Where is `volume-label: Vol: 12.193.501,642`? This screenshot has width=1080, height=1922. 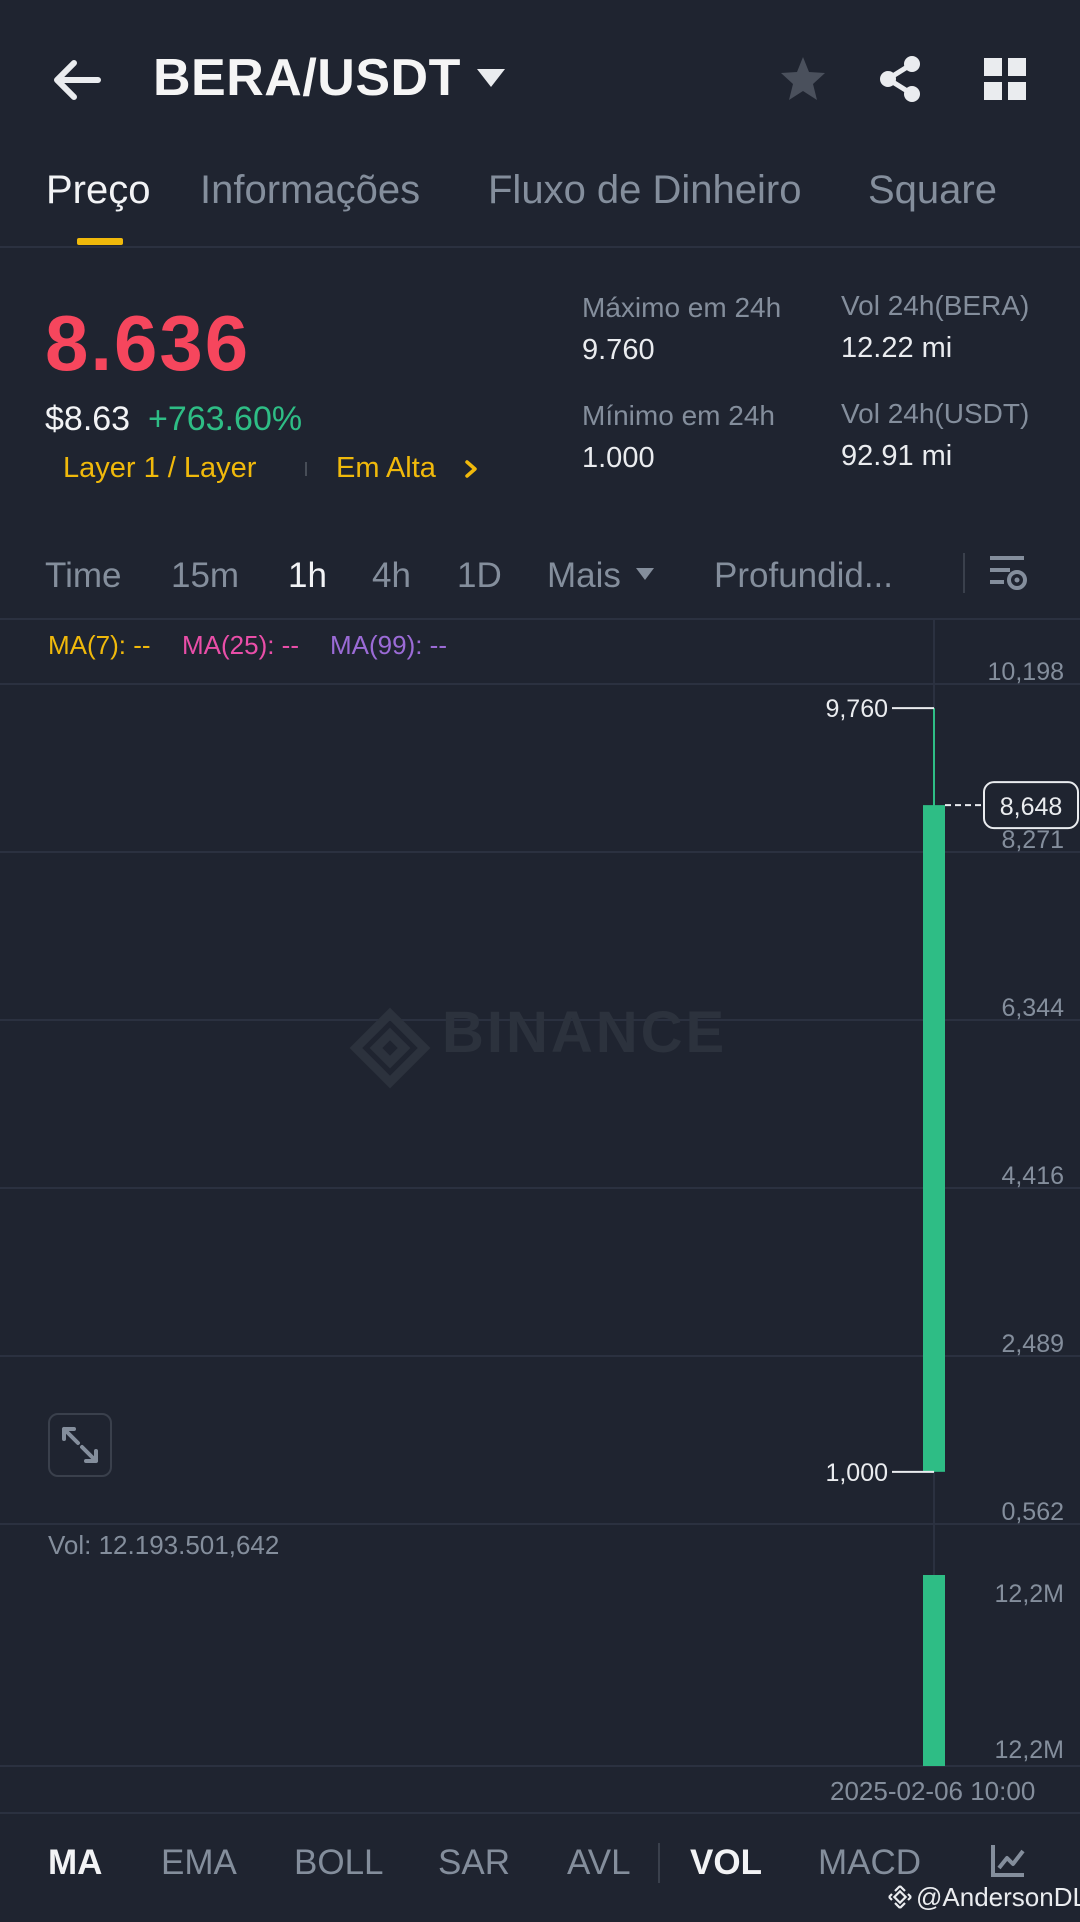
volume-label: Vol: 12.193.501,642 is located at coordinates (164, 1545).